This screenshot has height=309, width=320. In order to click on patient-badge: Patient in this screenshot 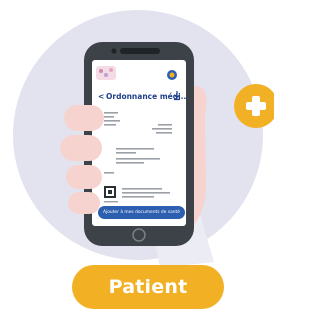, I will do `click(148, 287)`.